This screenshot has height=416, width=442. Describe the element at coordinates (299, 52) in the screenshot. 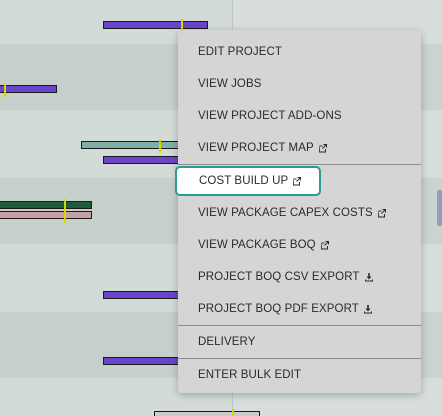

I see `menu-item-edit-project: EDIT PROJECT` at that location.